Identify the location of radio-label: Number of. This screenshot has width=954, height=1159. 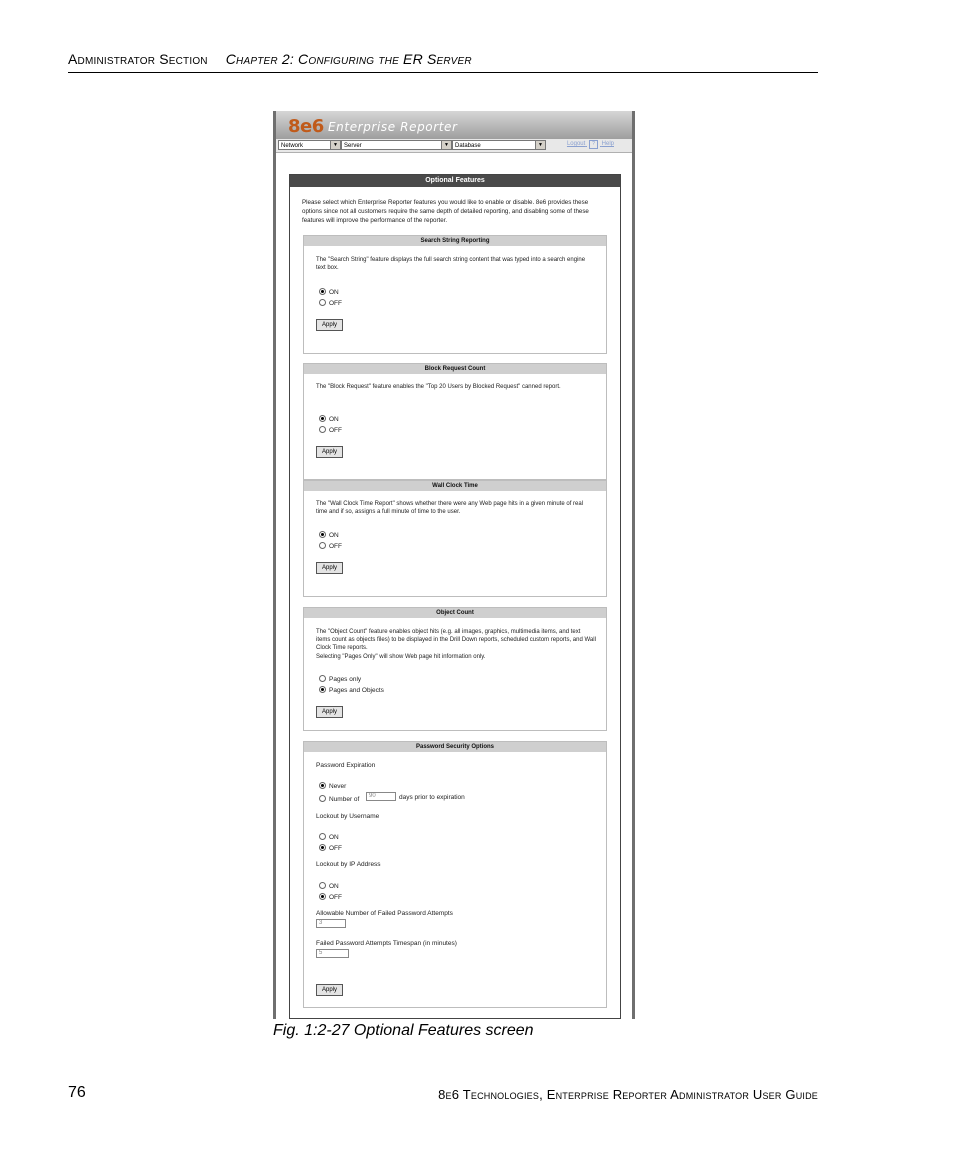
(344, 799).